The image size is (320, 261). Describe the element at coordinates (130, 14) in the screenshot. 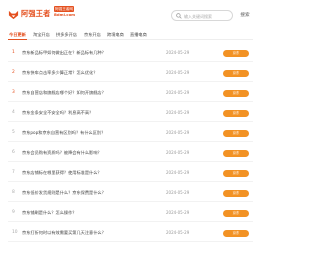

I see `site-header: 阿强王者 阿强王者网 Bdmi.com 搜索` at that location.